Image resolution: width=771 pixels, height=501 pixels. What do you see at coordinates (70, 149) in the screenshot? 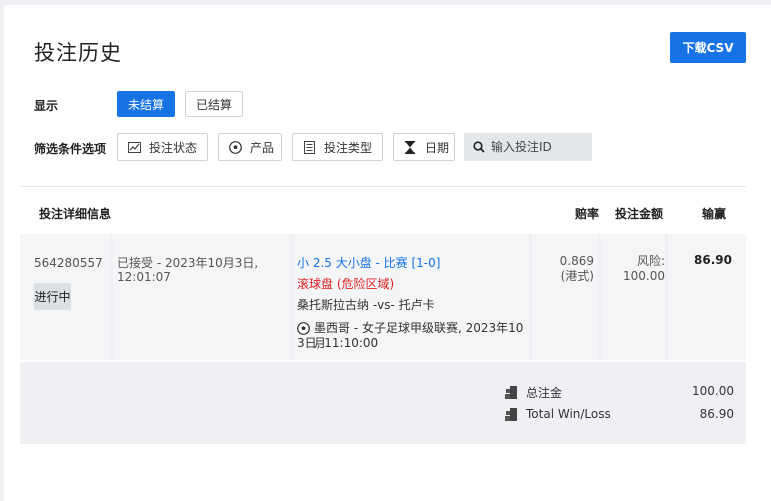
I see `filter-options-label: 筛选条件选项` at bounding box center [70, 149].